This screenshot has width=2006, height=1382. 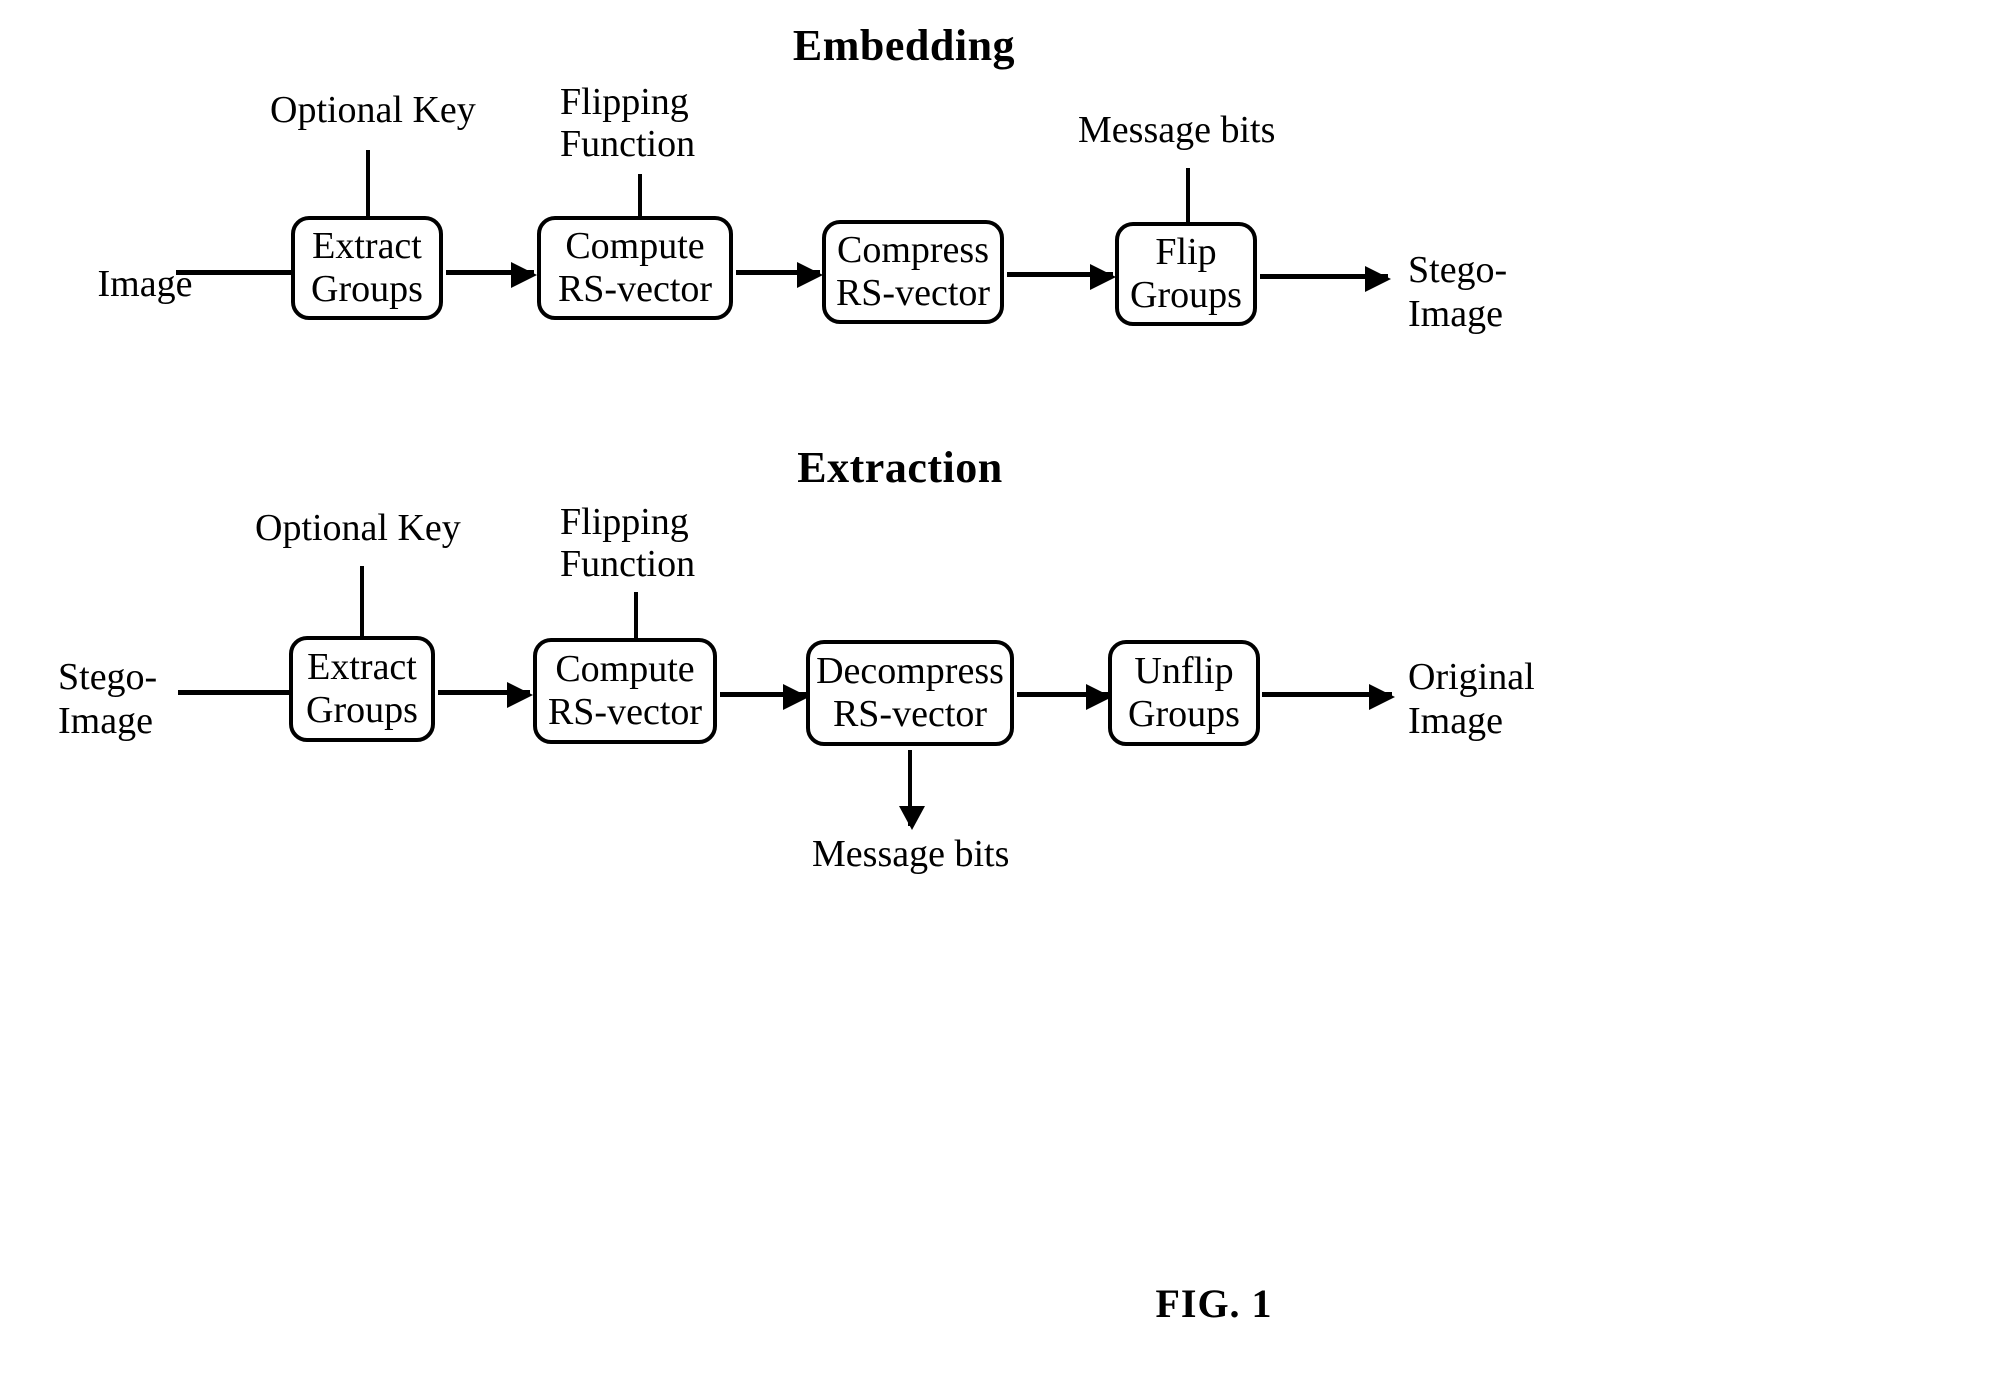 What do you see at coordinates (153, 699) in the screenshot?
I see `extraction-input-label: Stego- Image` at bounding box center [153, 699].